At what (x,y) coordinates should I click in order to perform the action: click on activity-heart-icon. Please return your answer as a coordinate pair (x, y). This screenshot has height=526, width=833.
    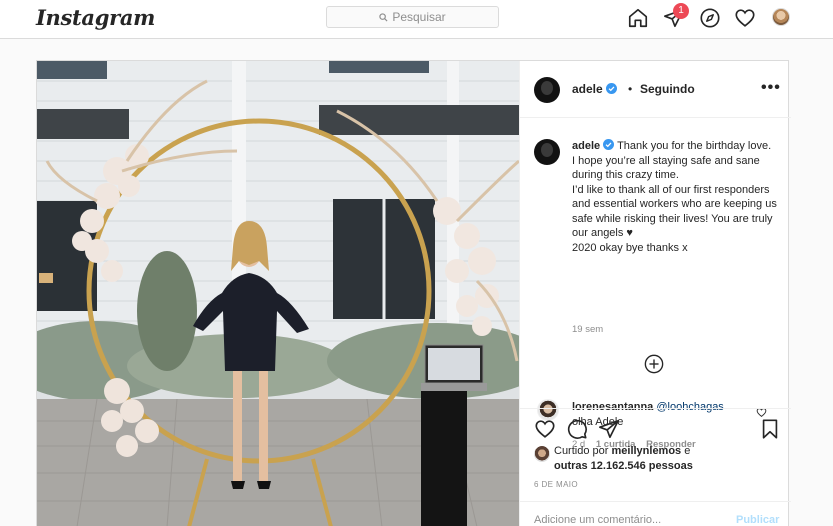
    Looking at the image, I should click on (745, 18).